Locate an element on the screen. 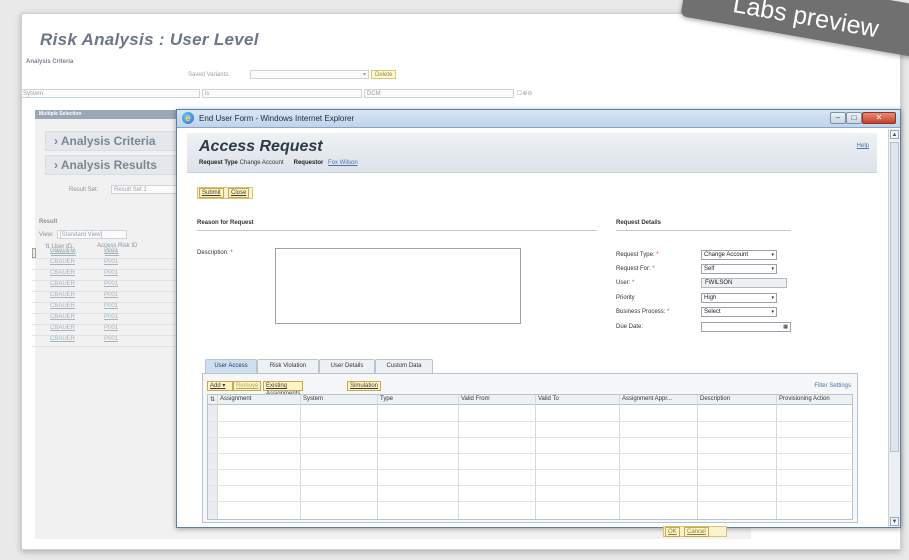  help-link: Help is located at coordinates (863, 146).